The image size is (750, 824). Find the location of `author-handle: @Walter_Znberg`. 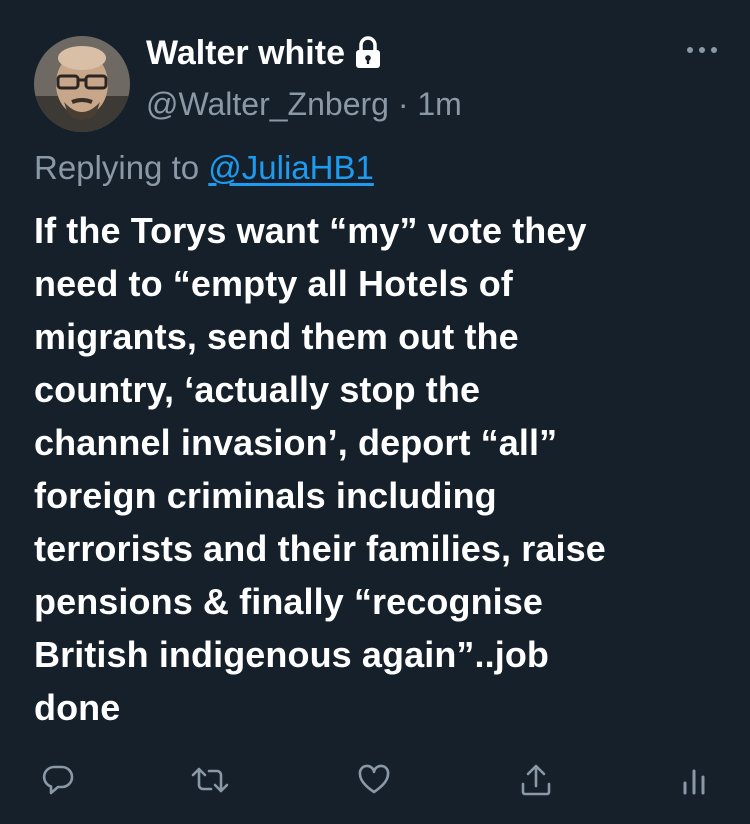

author-handle: @Walter_Znberg is located at coordinates (267, 104).